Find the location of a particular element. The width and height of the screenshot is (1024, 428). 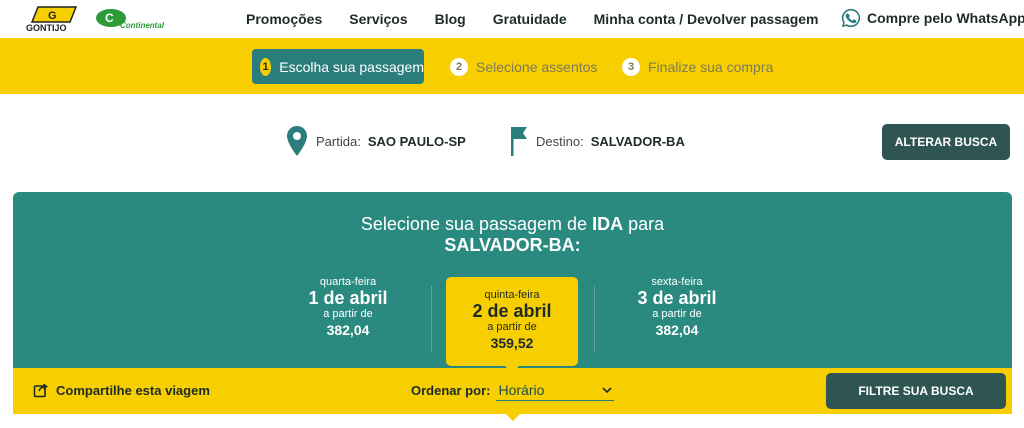

nav-promocoes: Promoções is located at coordinates (284, 19).